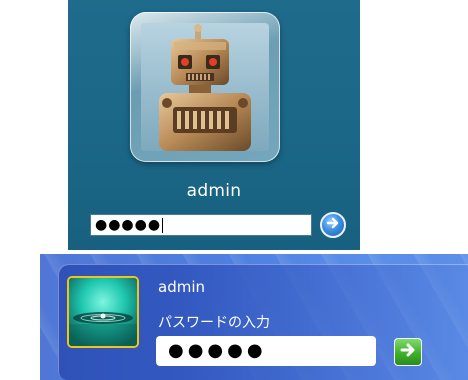 The image size is (468, 380). I want to click on robot-avatar, so click(205, 87).